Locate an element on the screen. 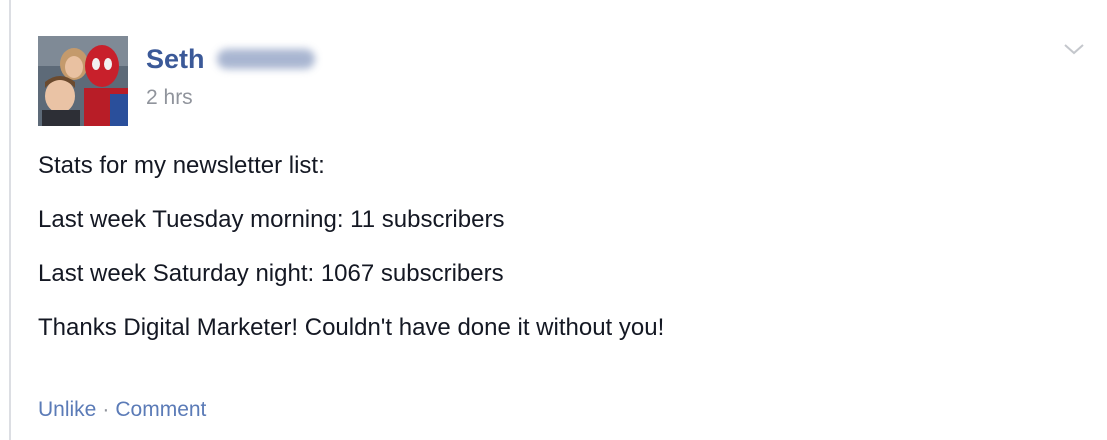 The height and width of the screenshot is (440, 1107). chevron-down-icon is located at coordinates (1074, 49).